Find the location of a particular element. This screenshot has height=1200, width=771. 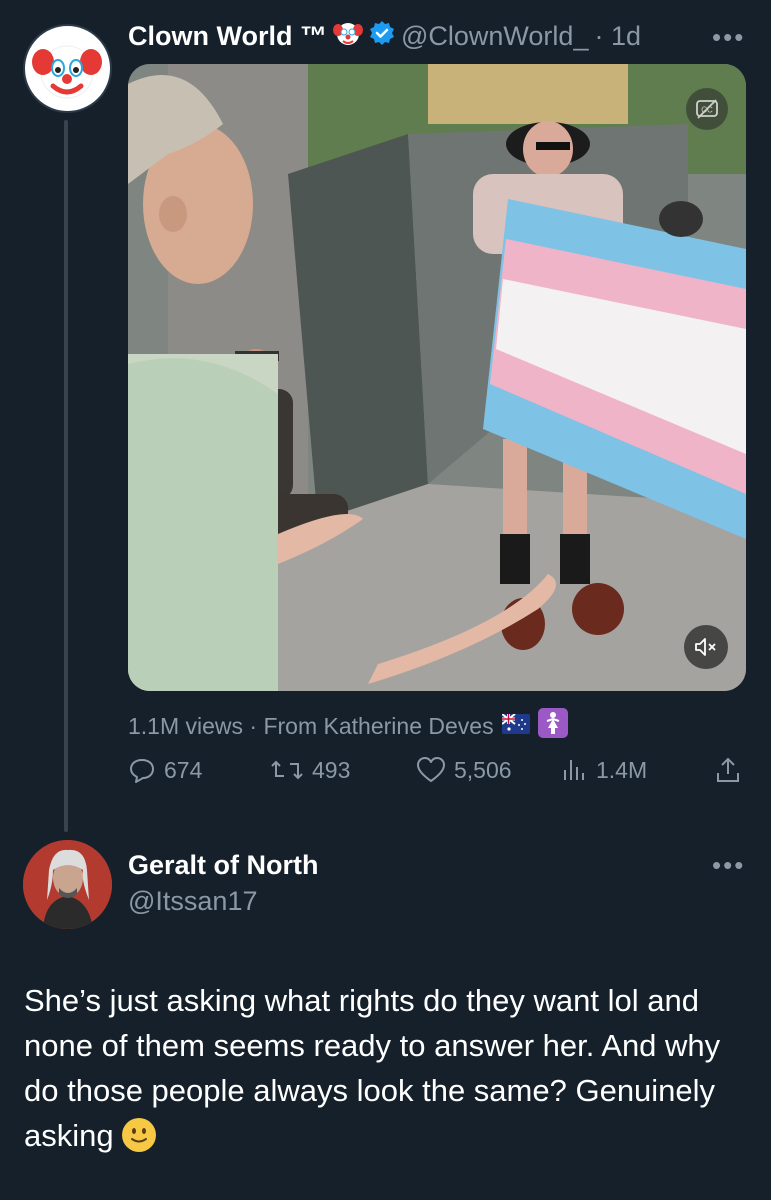

like-button: 5,506 is located at coordinates (464, 770).